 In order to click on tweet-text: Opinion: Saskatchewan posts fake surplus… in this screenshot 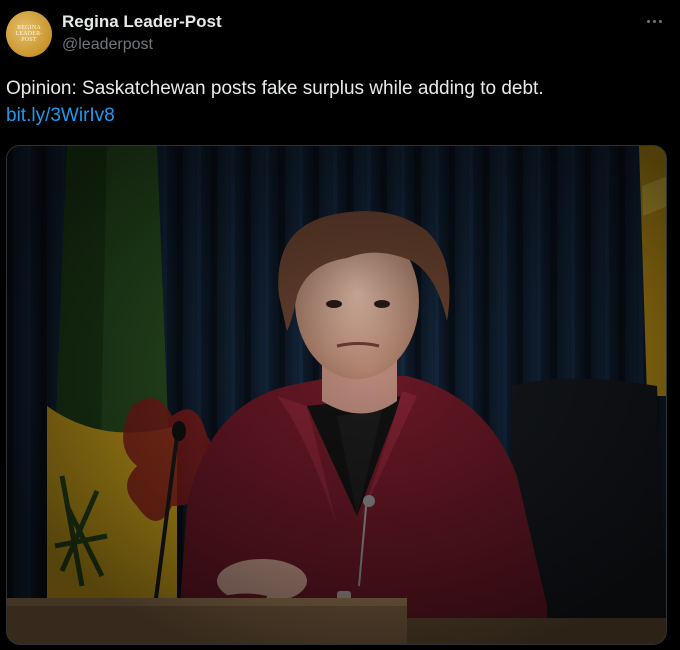, I will do `click(275, 88)`.